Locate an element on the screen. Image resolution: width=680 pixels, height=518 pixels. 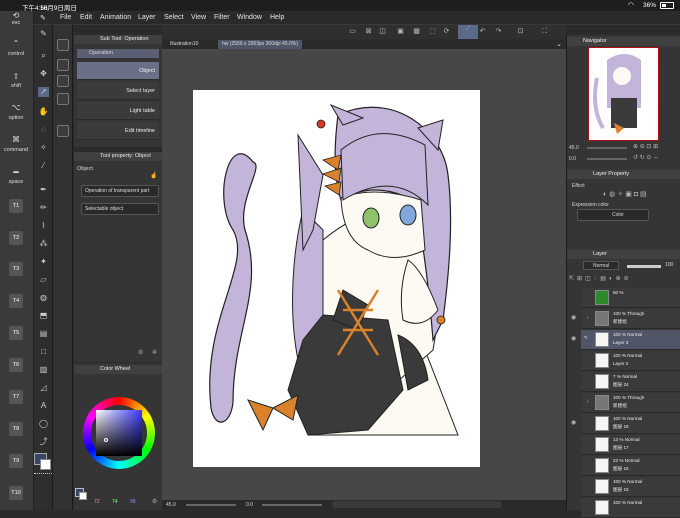
t1-key: T1 is located at coordinates (16, 206).